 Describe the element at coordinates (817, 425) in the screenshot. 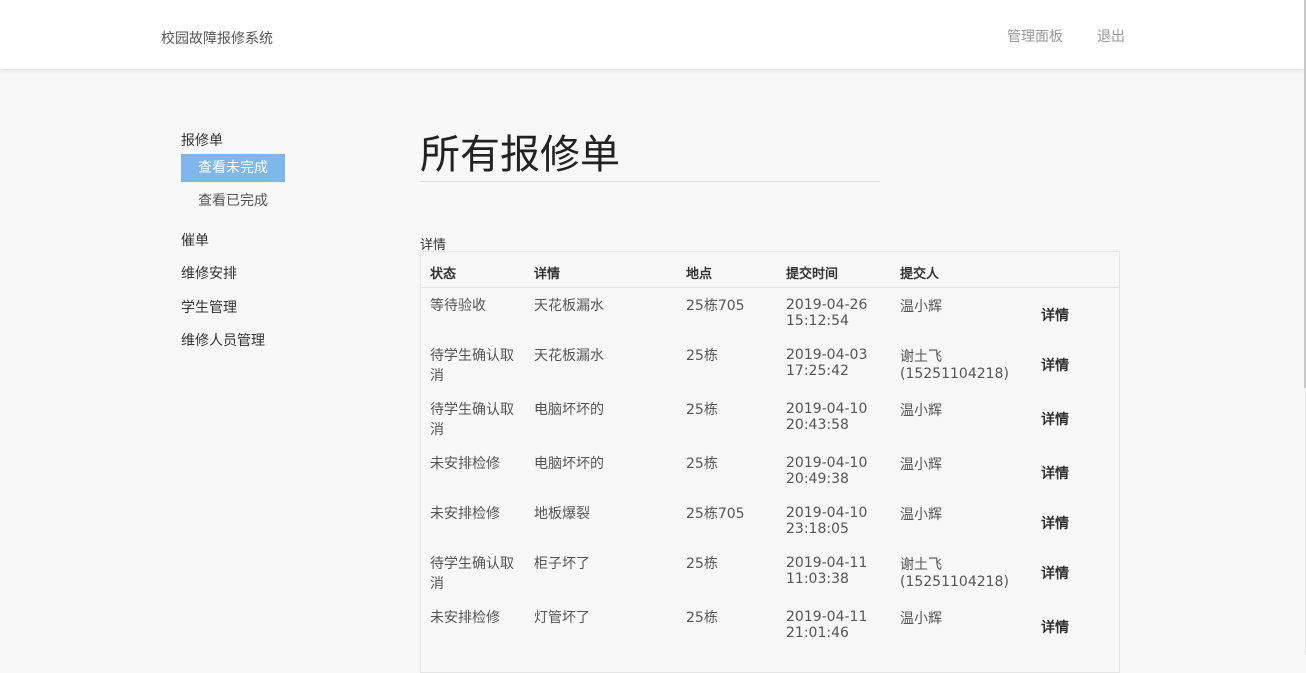

I see `cell-time: 20:43:58` at that location.